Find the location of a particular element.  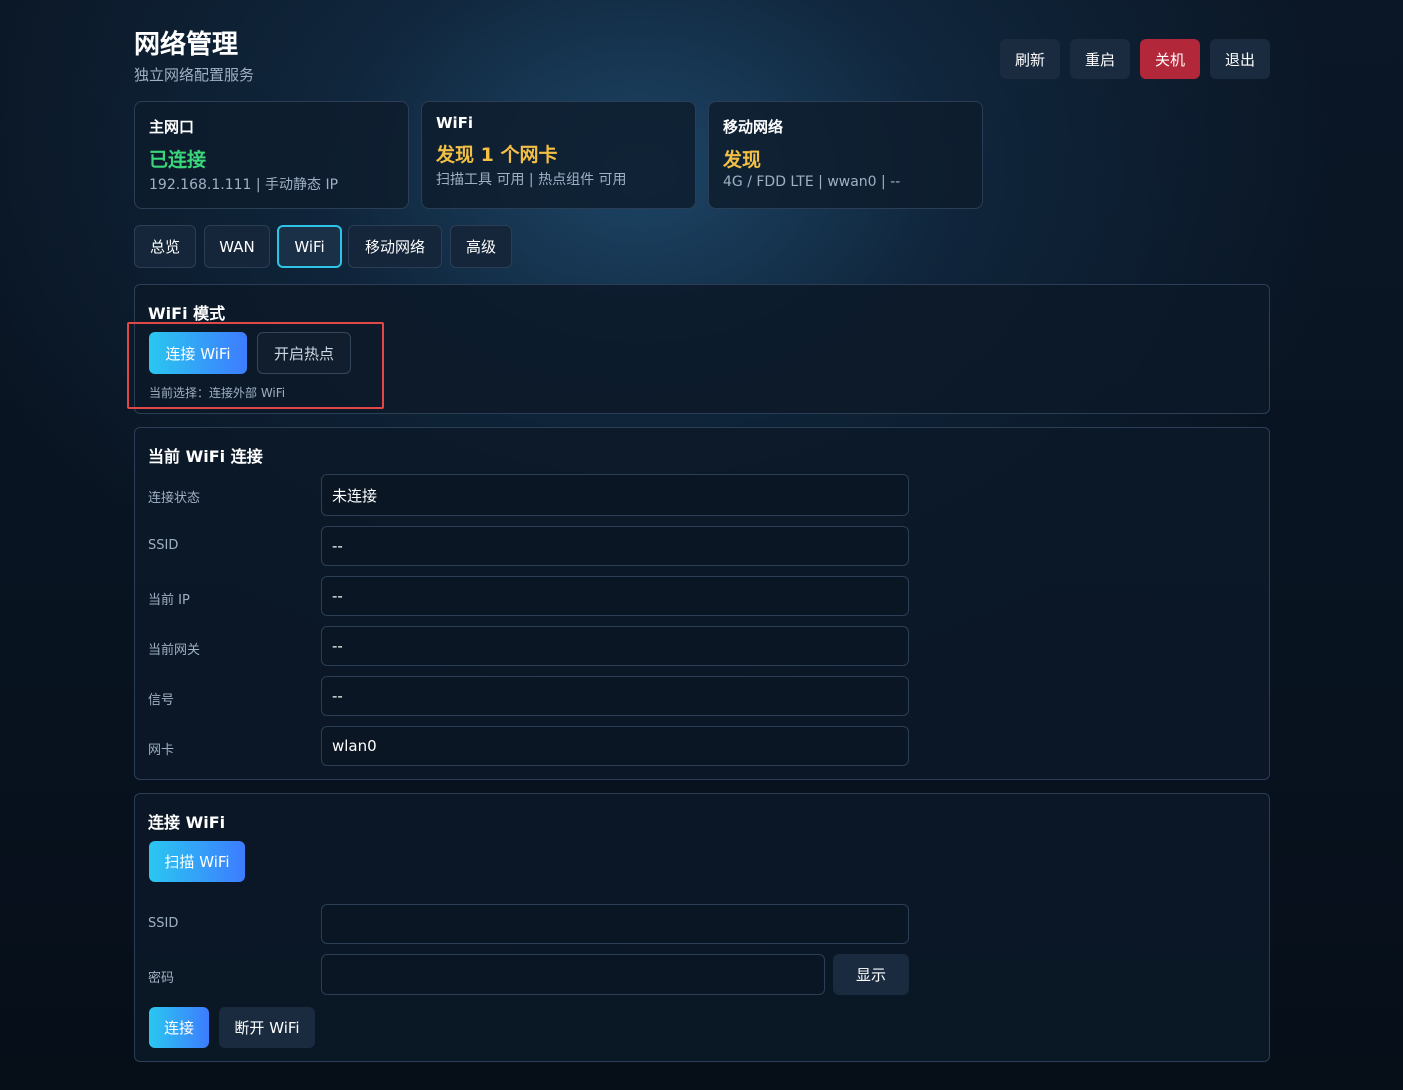

password-input is located at coordinates (573, 974).